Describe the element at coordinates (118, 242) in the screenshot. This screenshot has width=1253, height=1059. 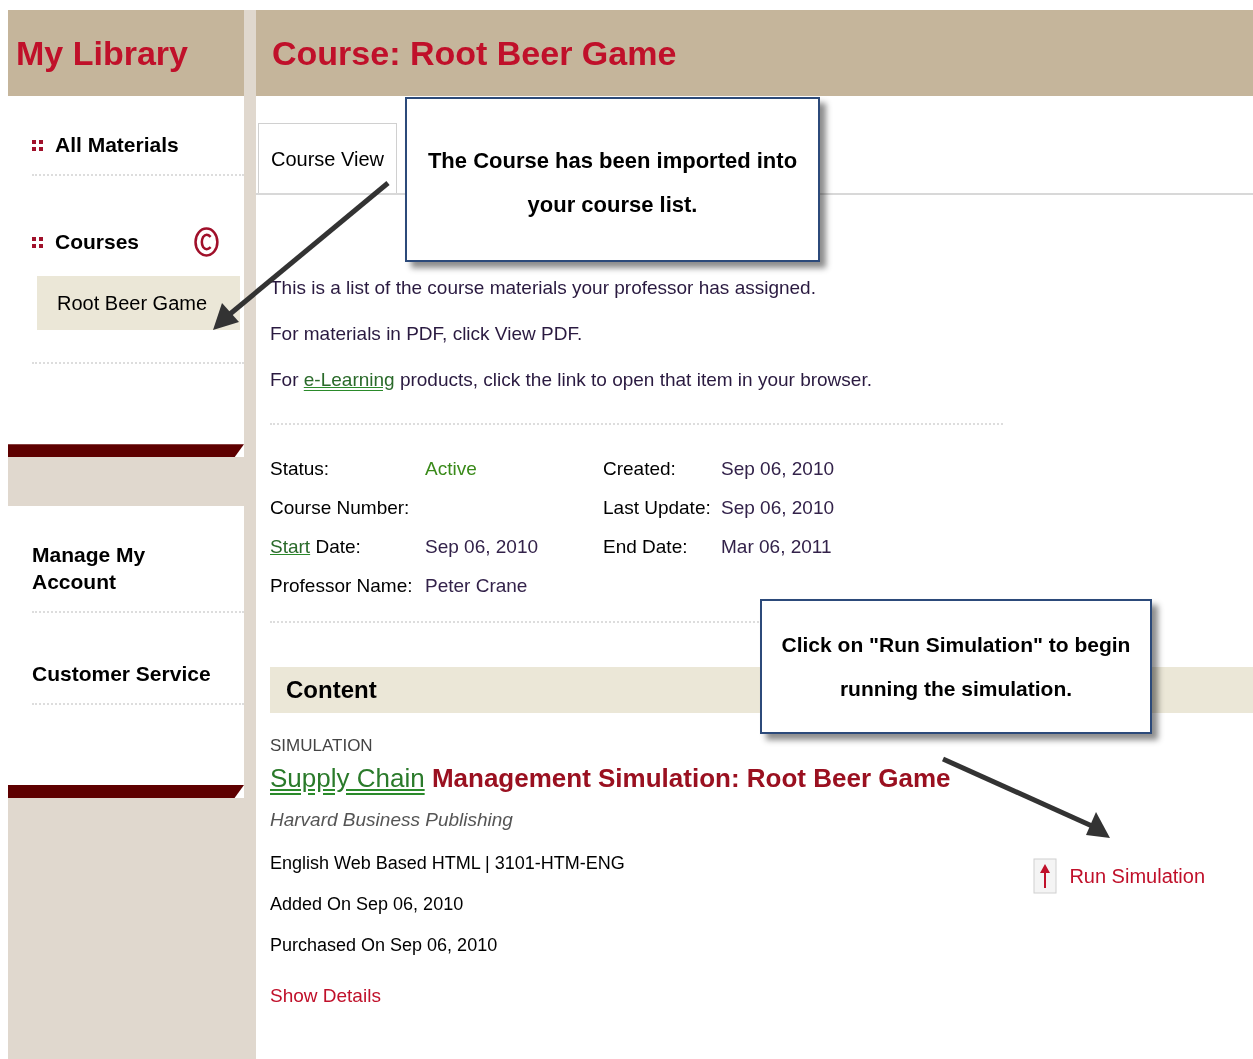
I see `sidebar-link: Courses` at that location.